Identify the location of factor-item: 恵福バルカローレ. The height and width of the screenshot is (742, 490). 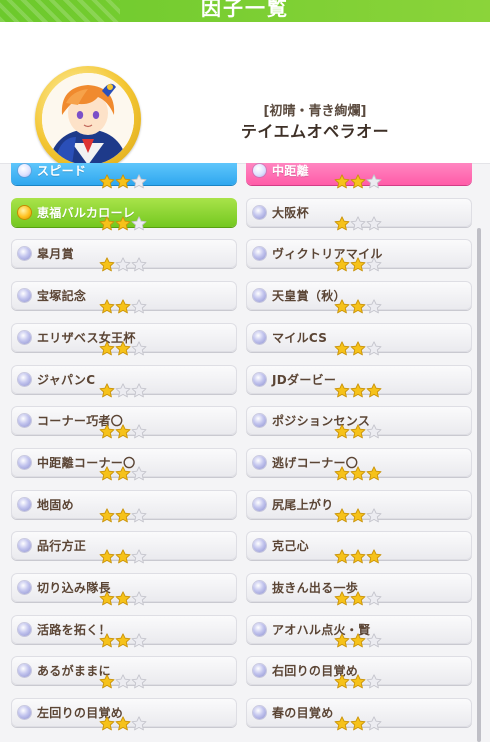
(124, 214).